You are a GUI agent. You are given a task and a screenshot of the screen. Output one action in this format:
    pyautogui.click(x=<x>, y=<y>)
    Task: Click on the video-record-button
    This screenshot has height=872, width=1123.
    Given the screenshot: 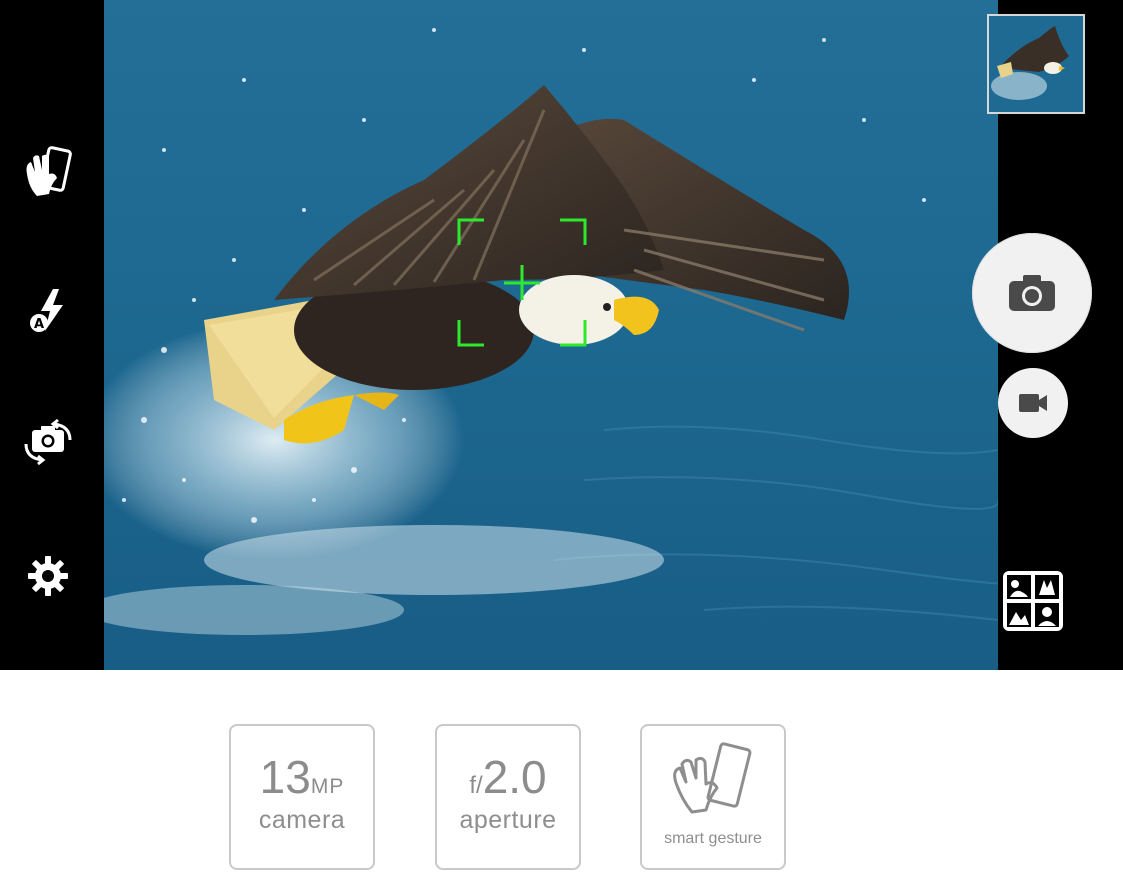 What is the action you would take?
    pyautogui.click(x=1033, y=403)
    